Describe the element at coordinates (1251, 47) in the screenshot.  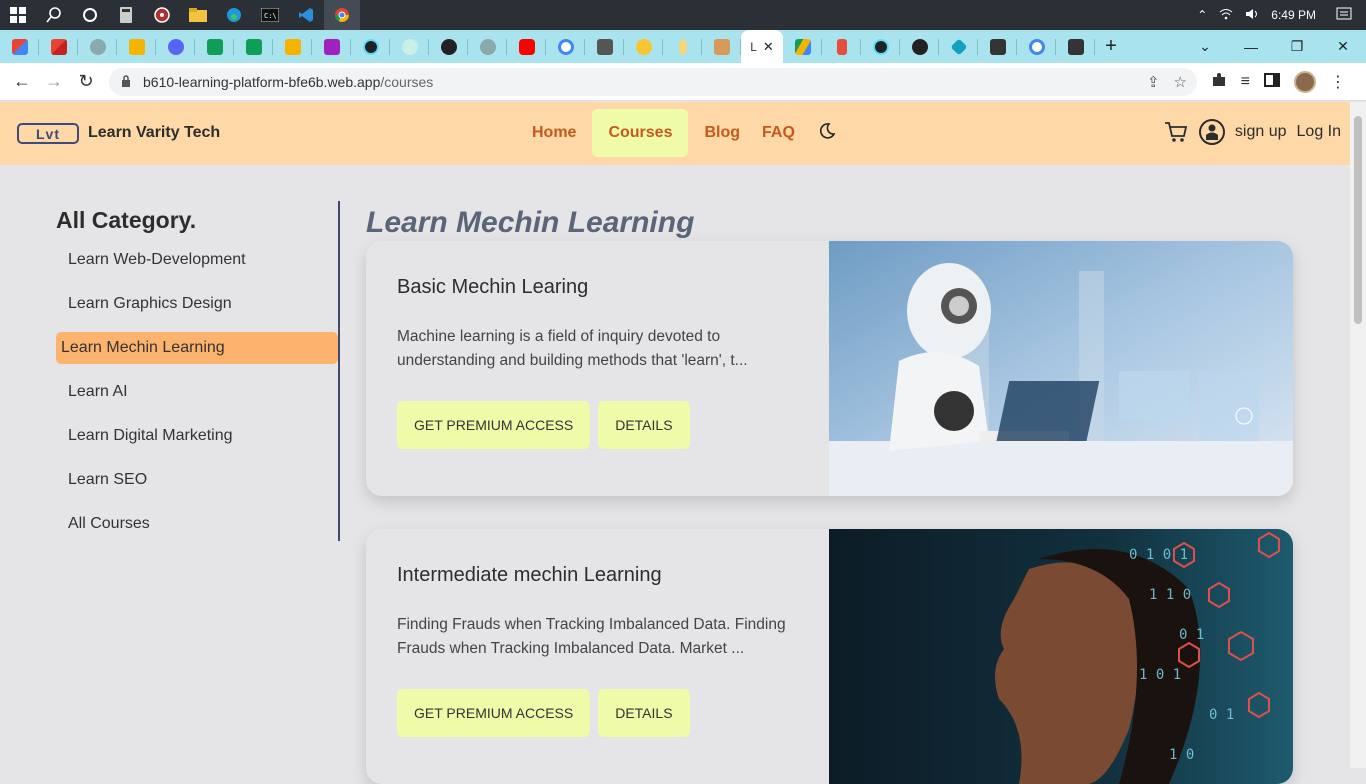
I see `minimize-icon: —` at that location.